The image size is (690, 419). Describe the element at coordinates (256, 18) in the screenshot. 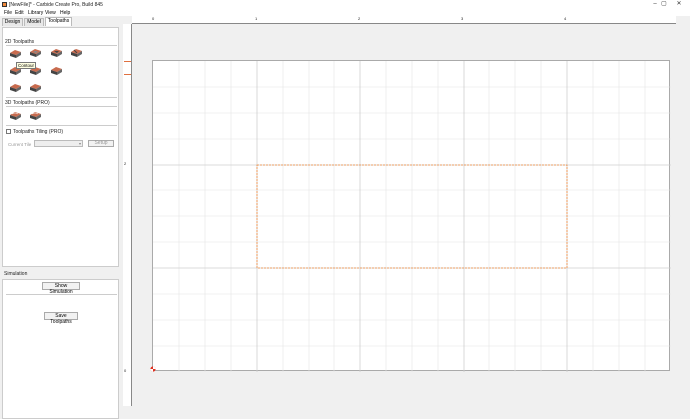

I see `ruler-label: 1` at that location.